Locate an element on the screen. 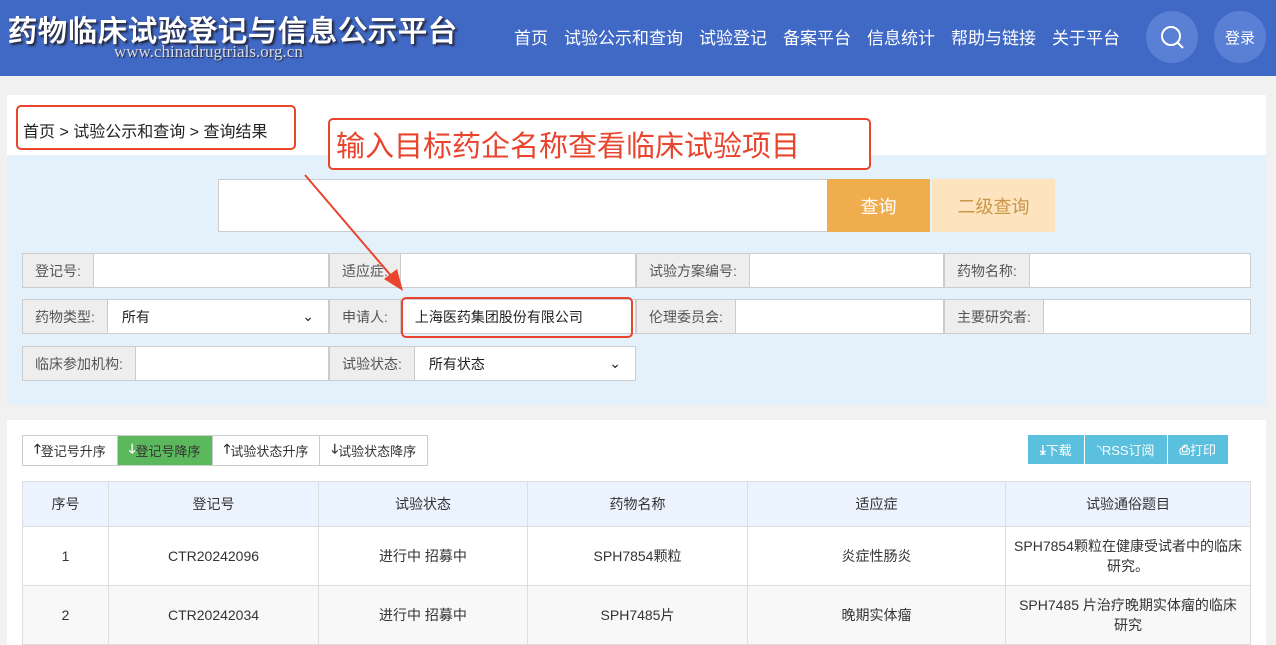 The height and width of the screenshot is (645, 1276). cell: 炎症性肠炎 is located at coordinates (876, 556).